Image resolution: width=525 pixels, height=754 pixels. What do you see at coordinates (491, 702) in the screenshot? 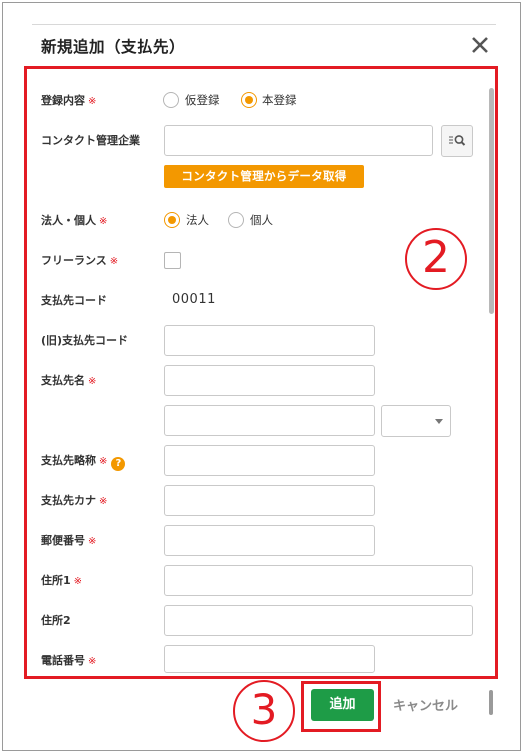
I see `footer-scroll-indicator` at bounding box center [491, 702].